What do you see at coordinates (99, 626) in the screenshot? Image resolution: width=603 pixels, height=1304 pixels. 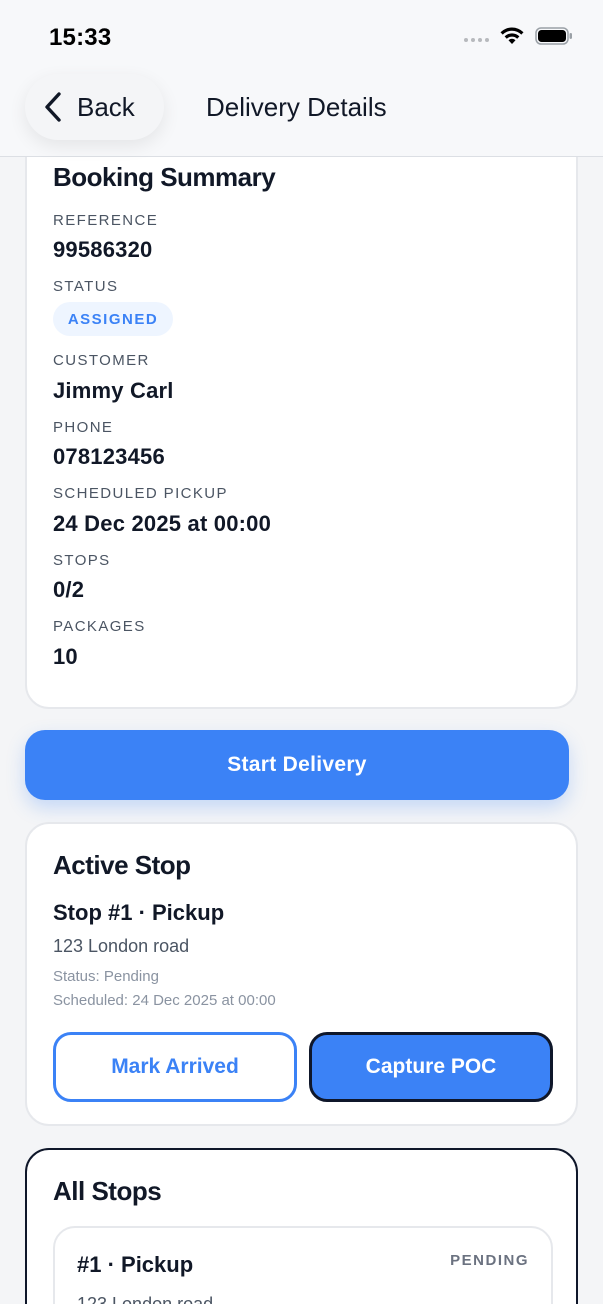 I see `packages-label: PACKAGES` at bounding box center [99, 626].